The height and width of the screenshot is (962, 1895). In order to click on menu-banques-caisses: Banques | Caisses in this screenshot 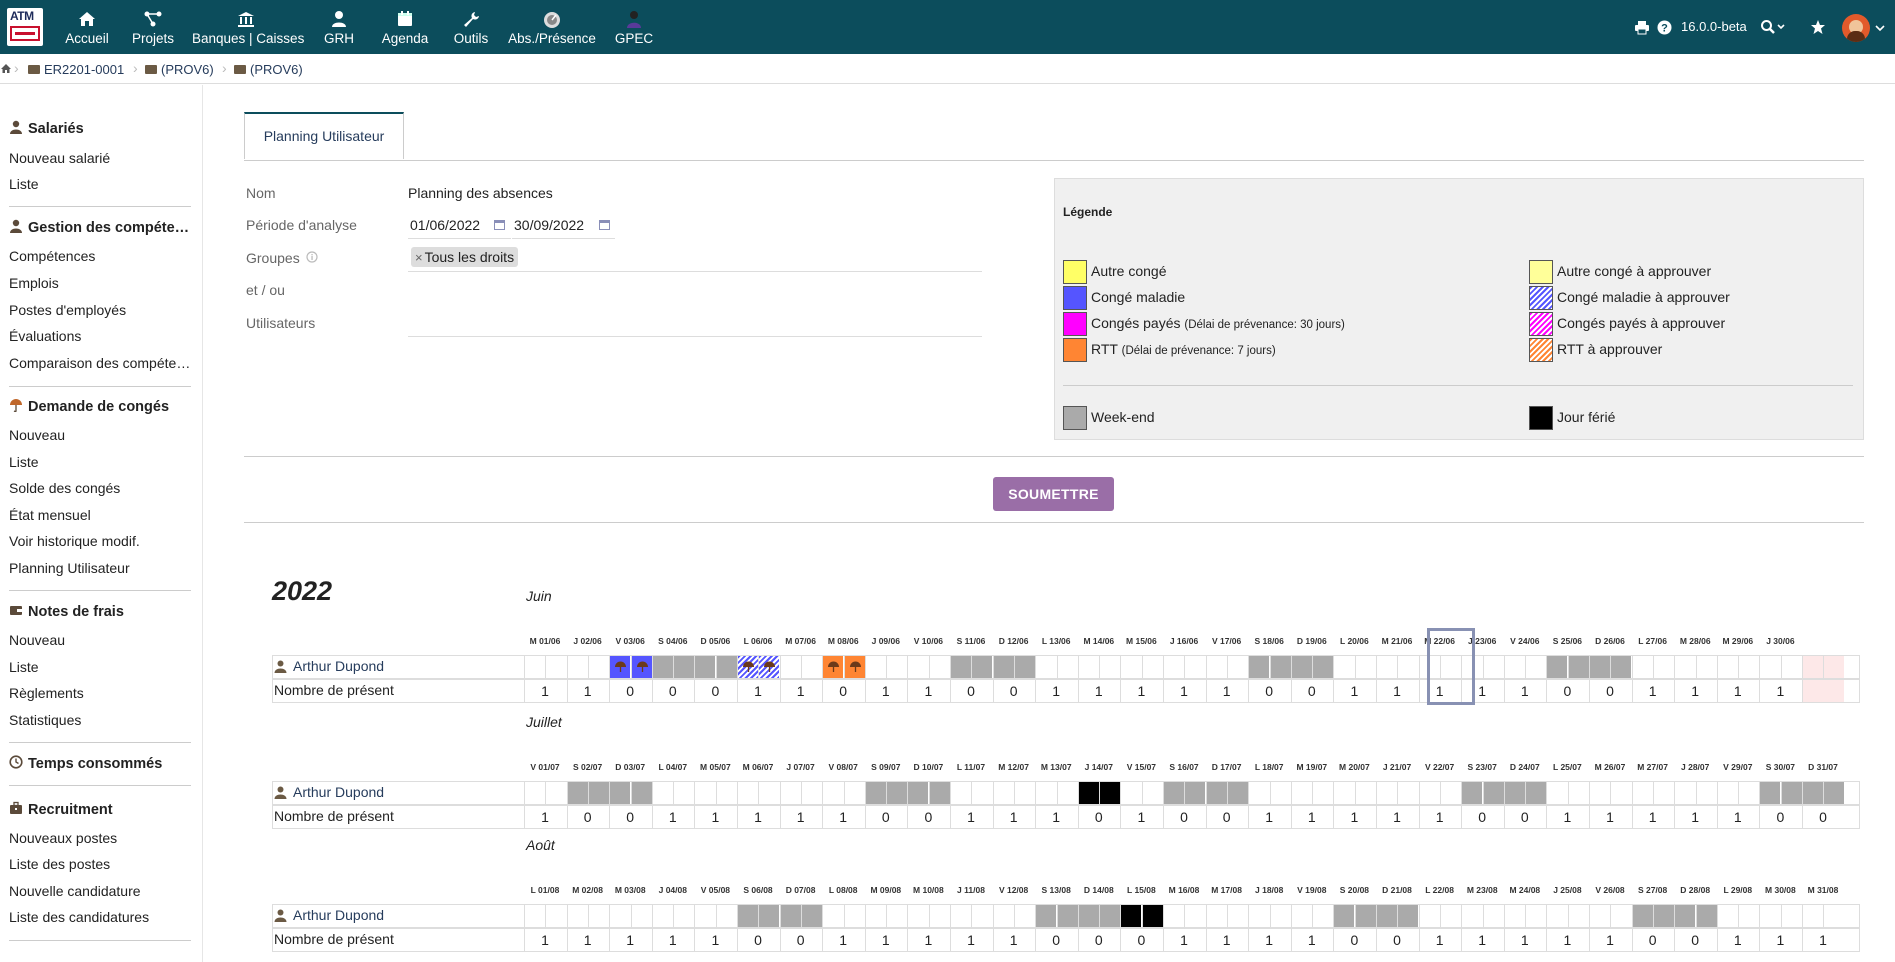, I will do `click(248, 27)`.